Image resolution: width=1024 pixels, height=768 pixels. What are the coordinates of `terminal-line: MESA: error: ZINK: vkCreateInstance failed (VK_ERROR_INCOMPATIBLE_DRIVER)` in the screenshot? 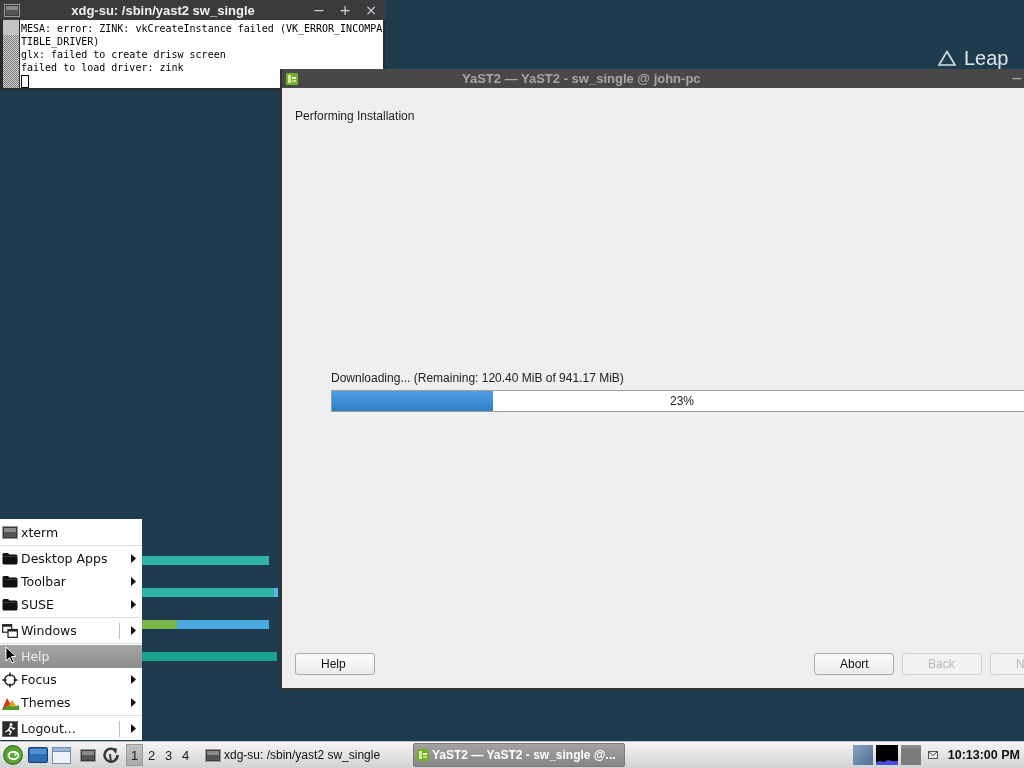 It's located at (202, 35).